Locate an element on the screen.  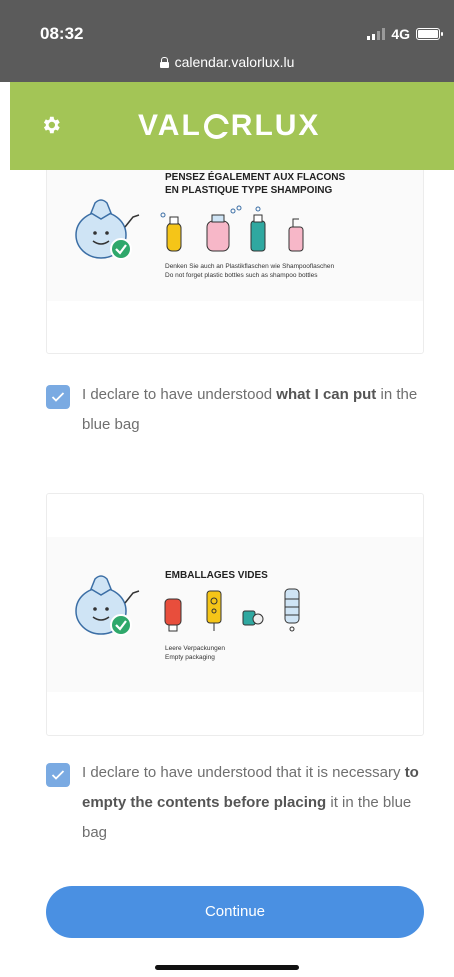
empty-packaging-icon is located at coordinates (232, 610).